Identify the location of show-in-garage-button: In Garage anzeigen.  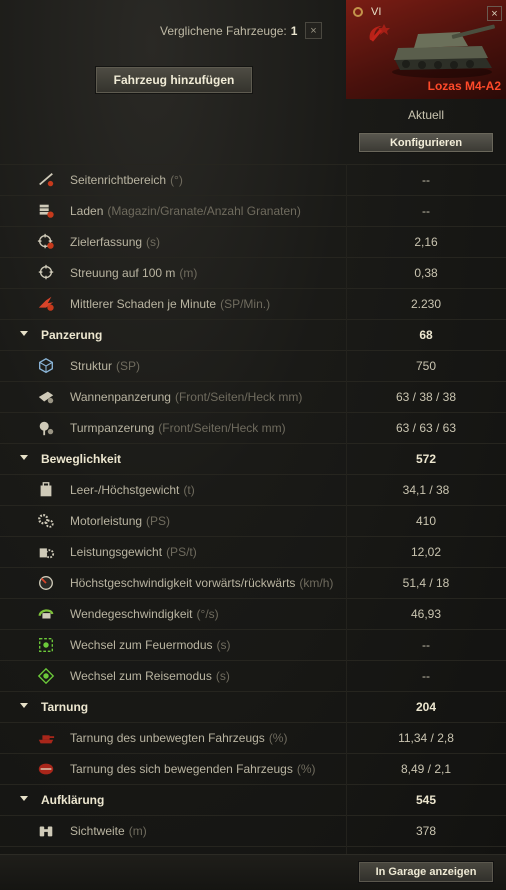
(426, 872).